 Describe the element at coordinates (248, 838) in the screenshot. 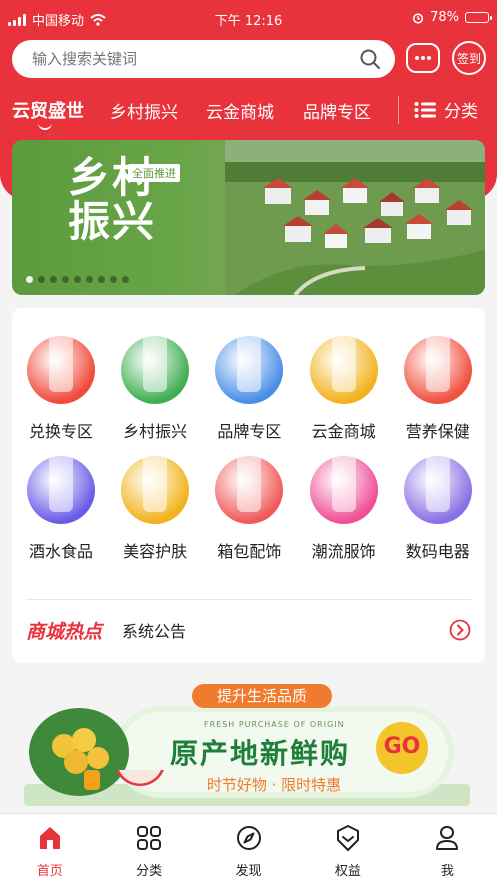

I see `compass-icon` at that location.